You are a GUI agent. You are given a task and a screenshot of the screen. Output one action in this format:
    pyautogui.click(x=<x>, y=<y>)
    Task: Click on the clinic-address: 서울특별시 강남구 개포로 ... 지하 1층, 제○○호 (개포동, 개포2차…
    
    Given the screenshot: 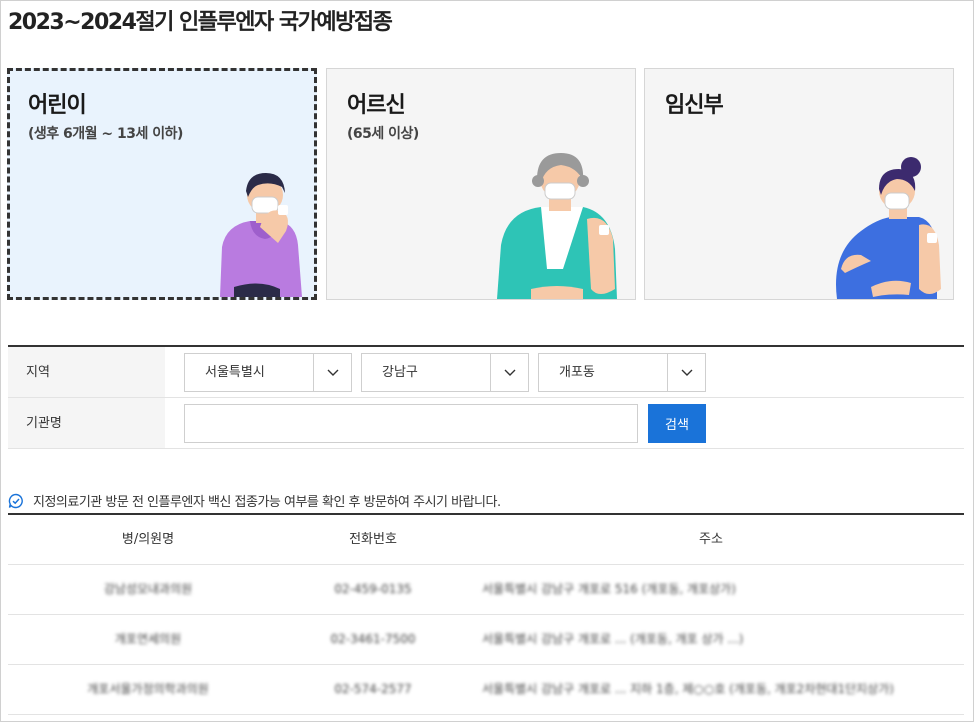 What is the action you would take?
    pyautogui.click(x=688, y=689)
    